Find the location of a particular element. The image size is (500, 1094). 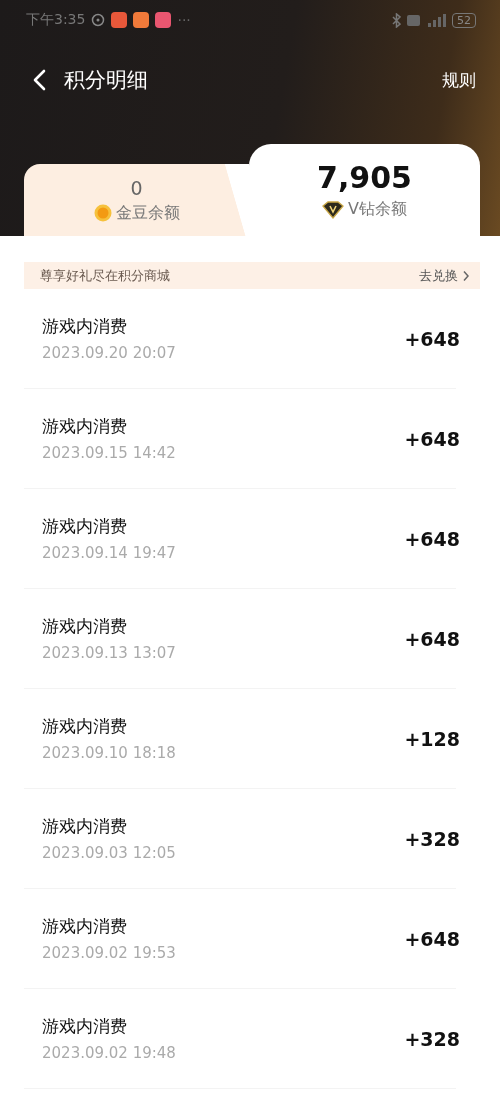

rules-link: 规则 is located at coordinates (459, 80).